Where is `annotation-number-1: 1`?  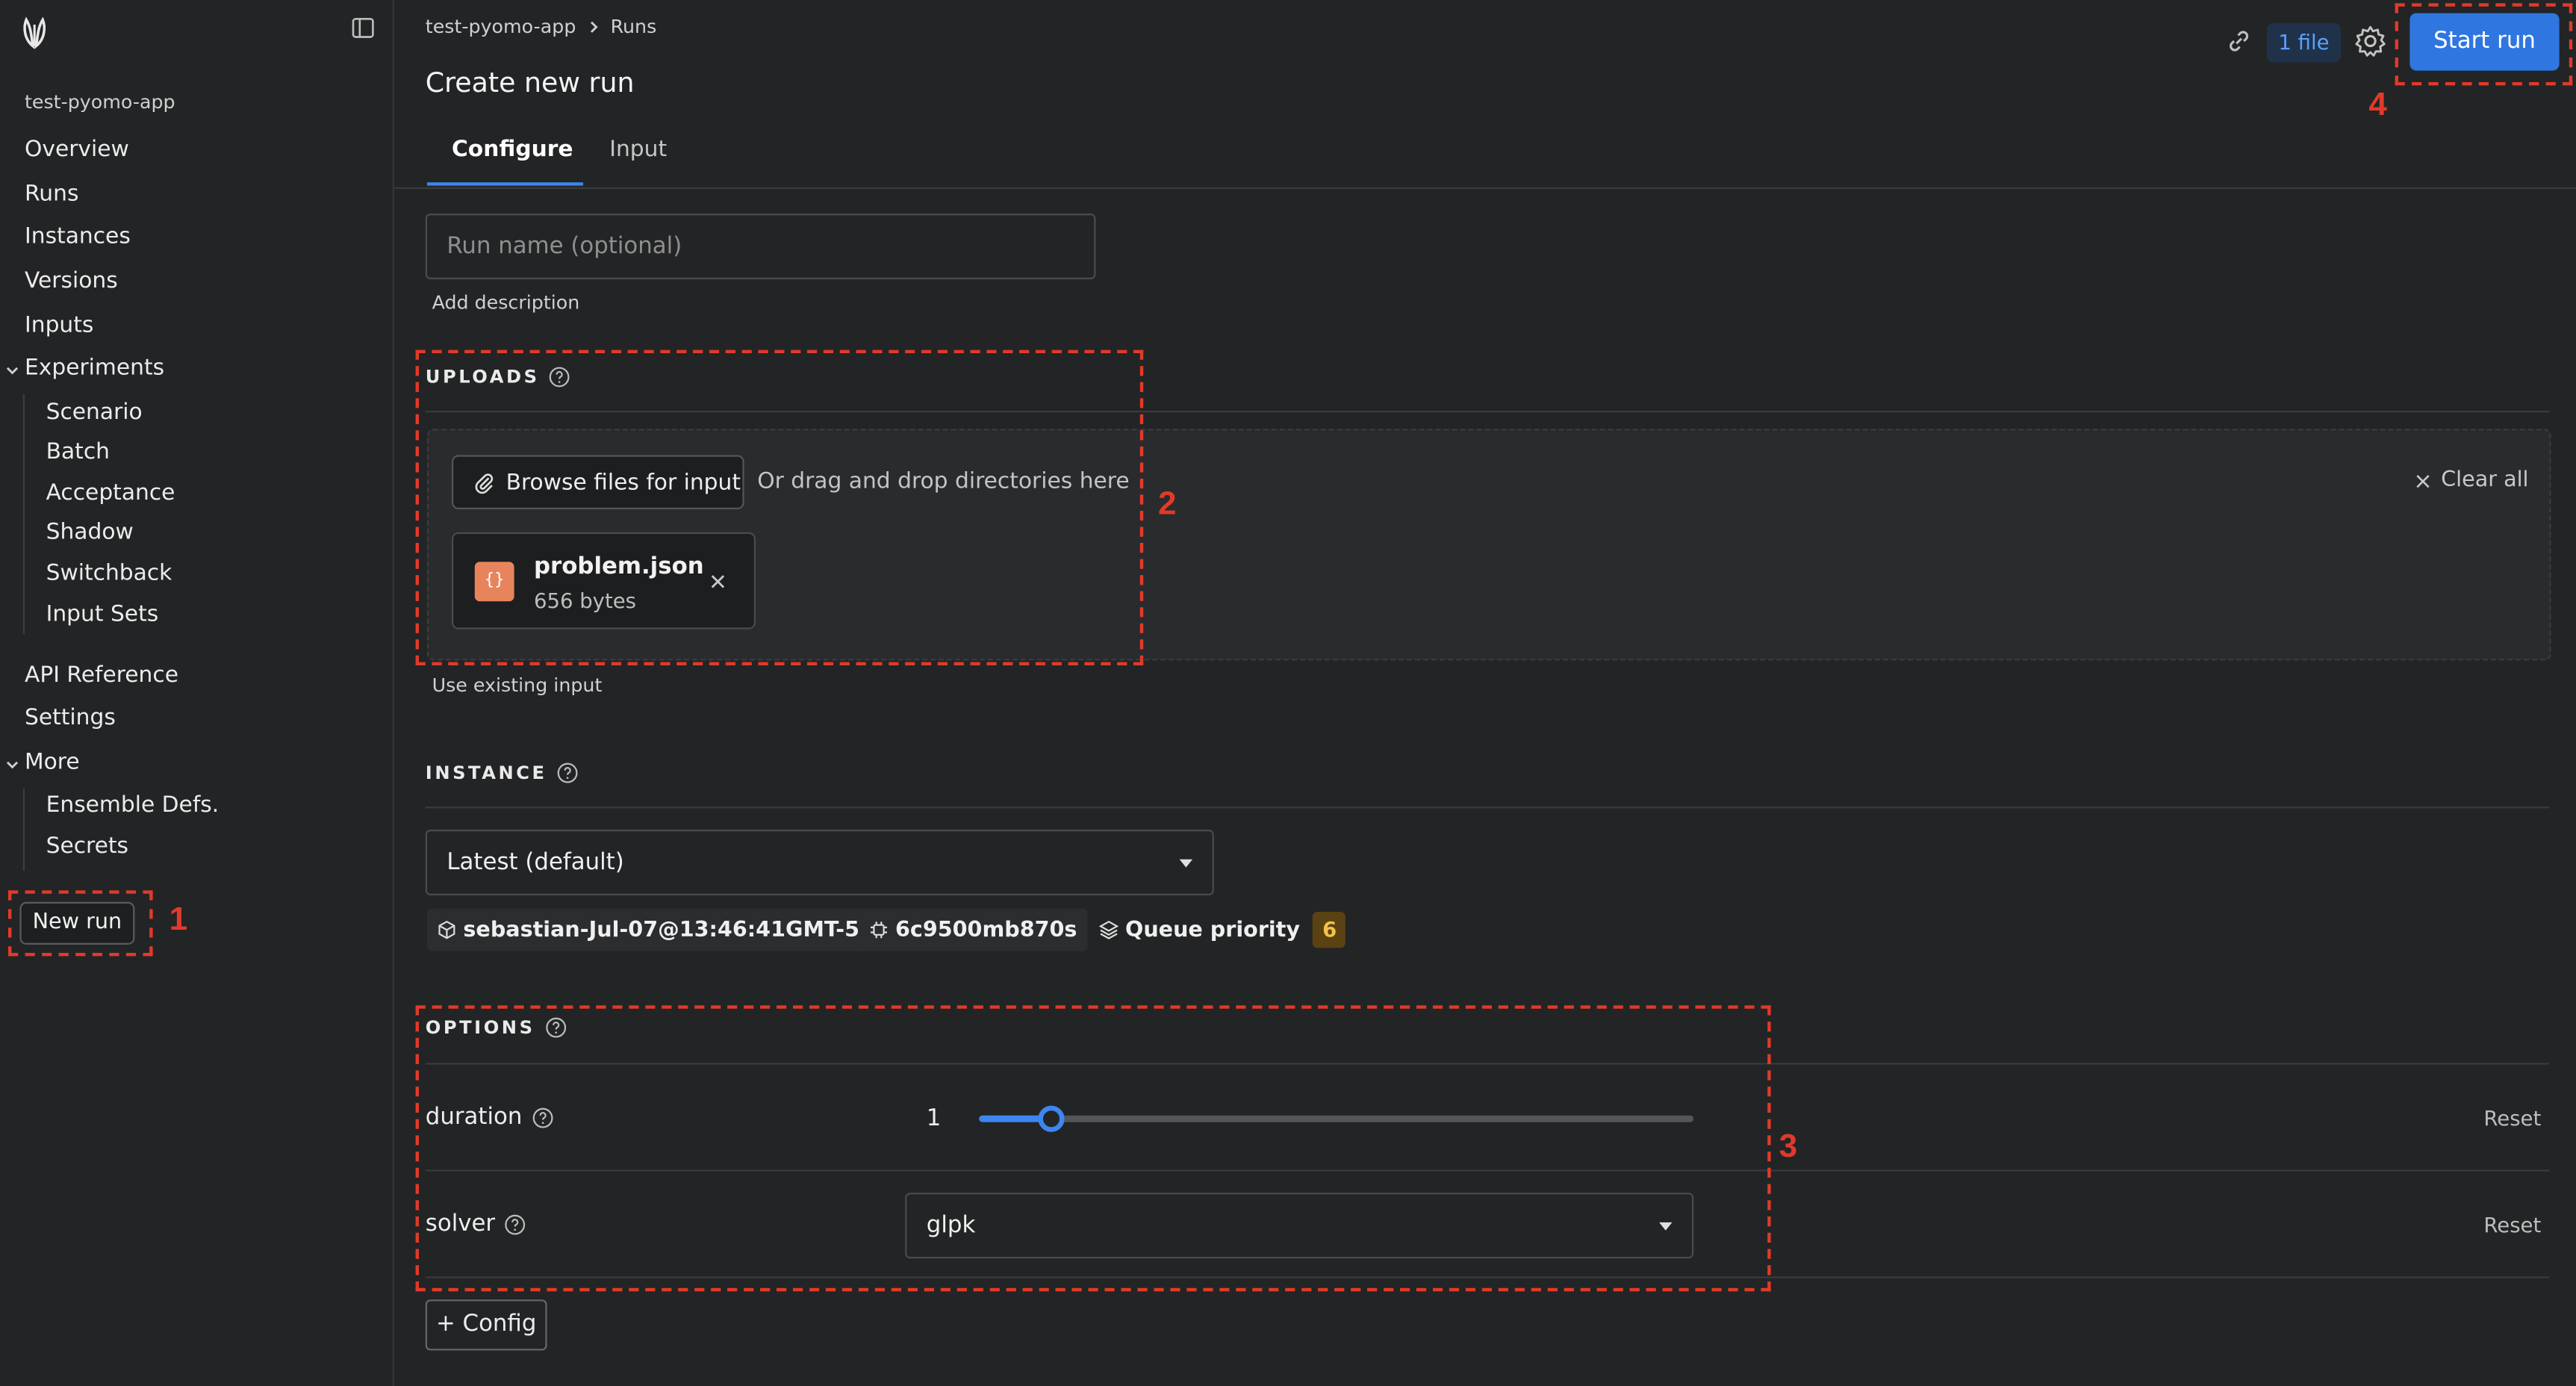
annotation-number-1: 1 is located at coordinates (178, 920).